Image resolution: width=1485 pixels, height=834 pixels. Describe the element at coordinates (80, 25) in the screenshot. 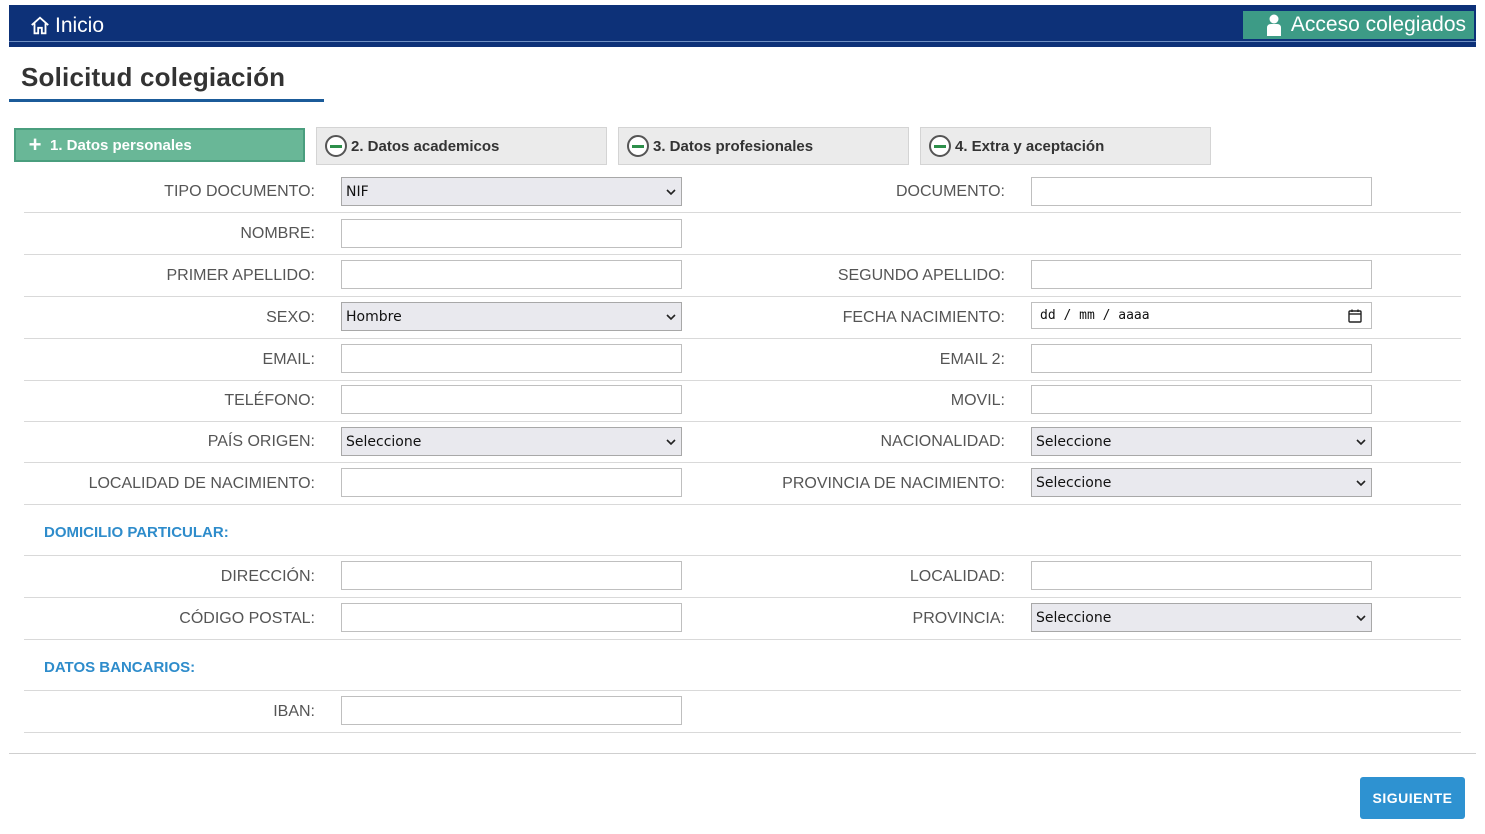

I see `home-label: Inicio` at that location.